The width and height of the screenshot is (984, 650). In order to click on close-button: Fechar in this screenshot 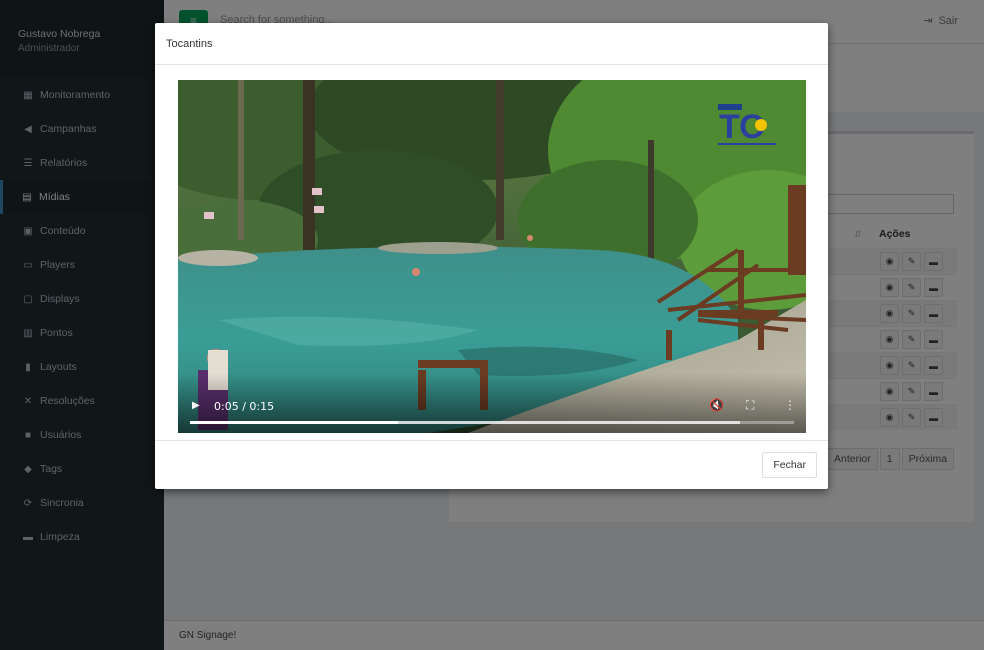, I will do `click(789, 465)`.